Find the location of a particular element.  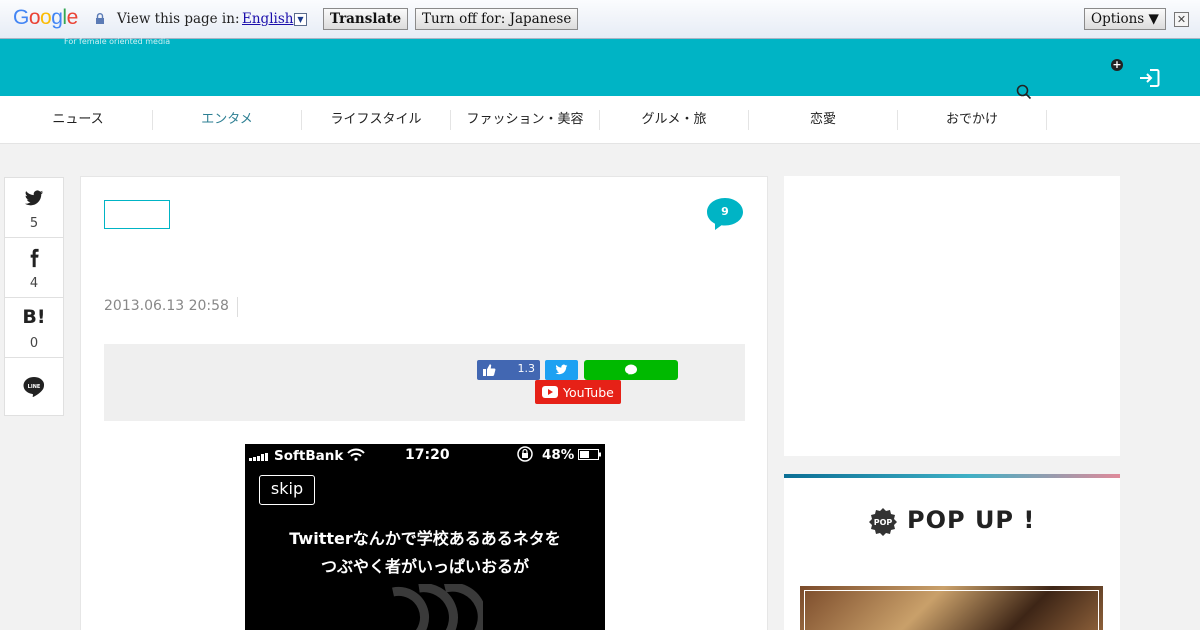

category-tag is located at coordinates (137, 214).